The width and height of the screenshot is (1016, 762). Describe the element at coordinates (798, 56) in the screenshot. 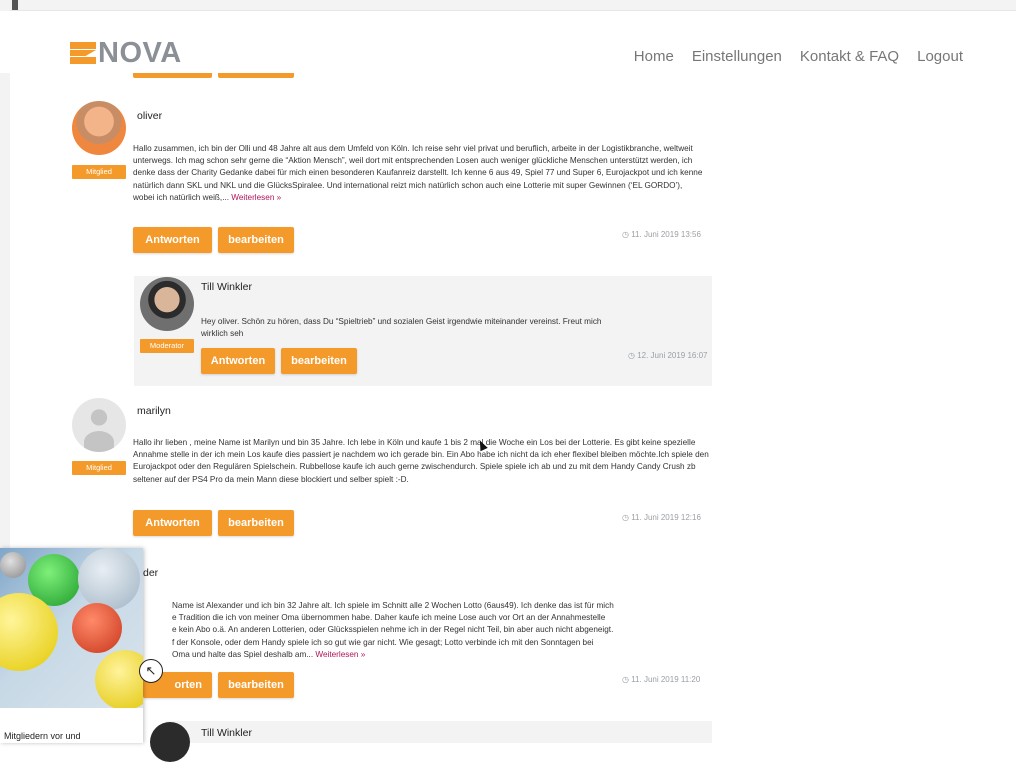

I see `main-nav: Home Einstellungen Kontakt & FAQ Logout` at that location.